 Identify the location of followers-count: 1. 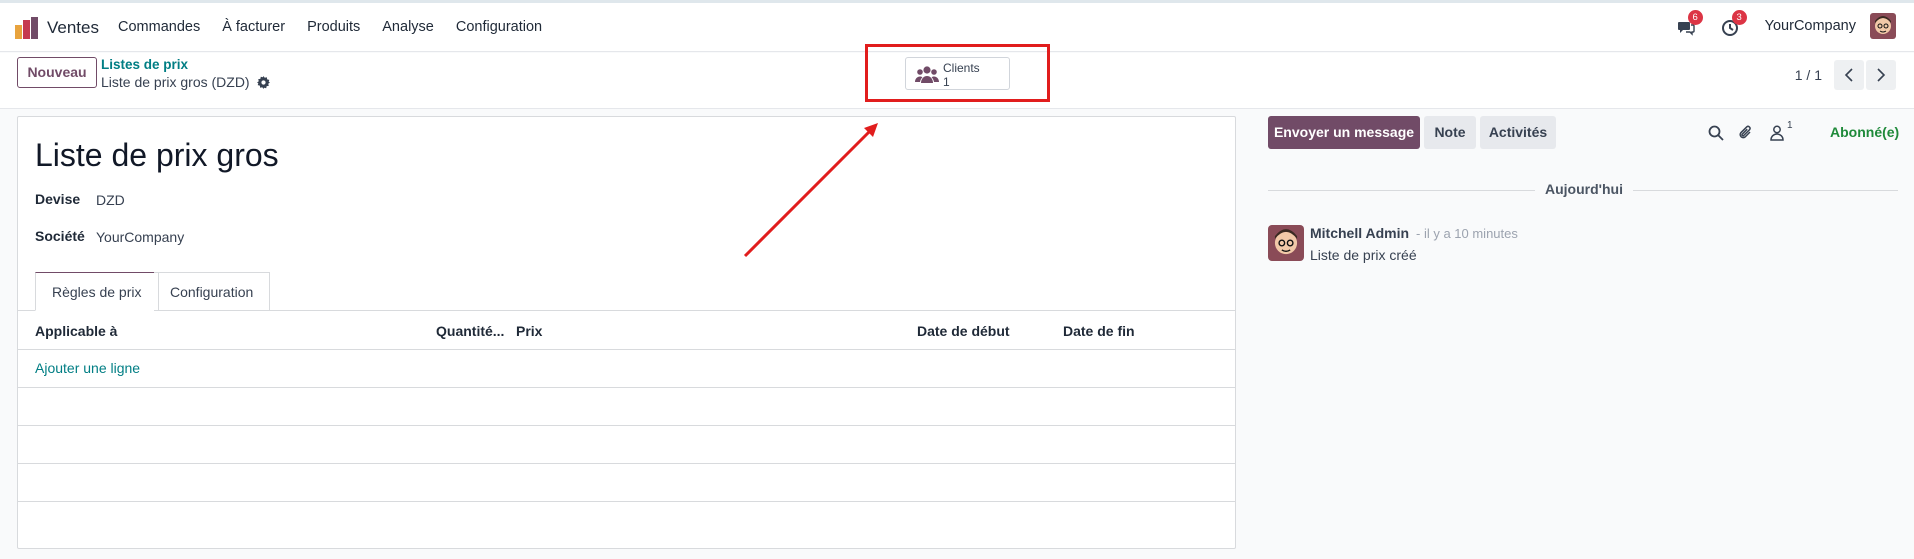
(1790, 125).